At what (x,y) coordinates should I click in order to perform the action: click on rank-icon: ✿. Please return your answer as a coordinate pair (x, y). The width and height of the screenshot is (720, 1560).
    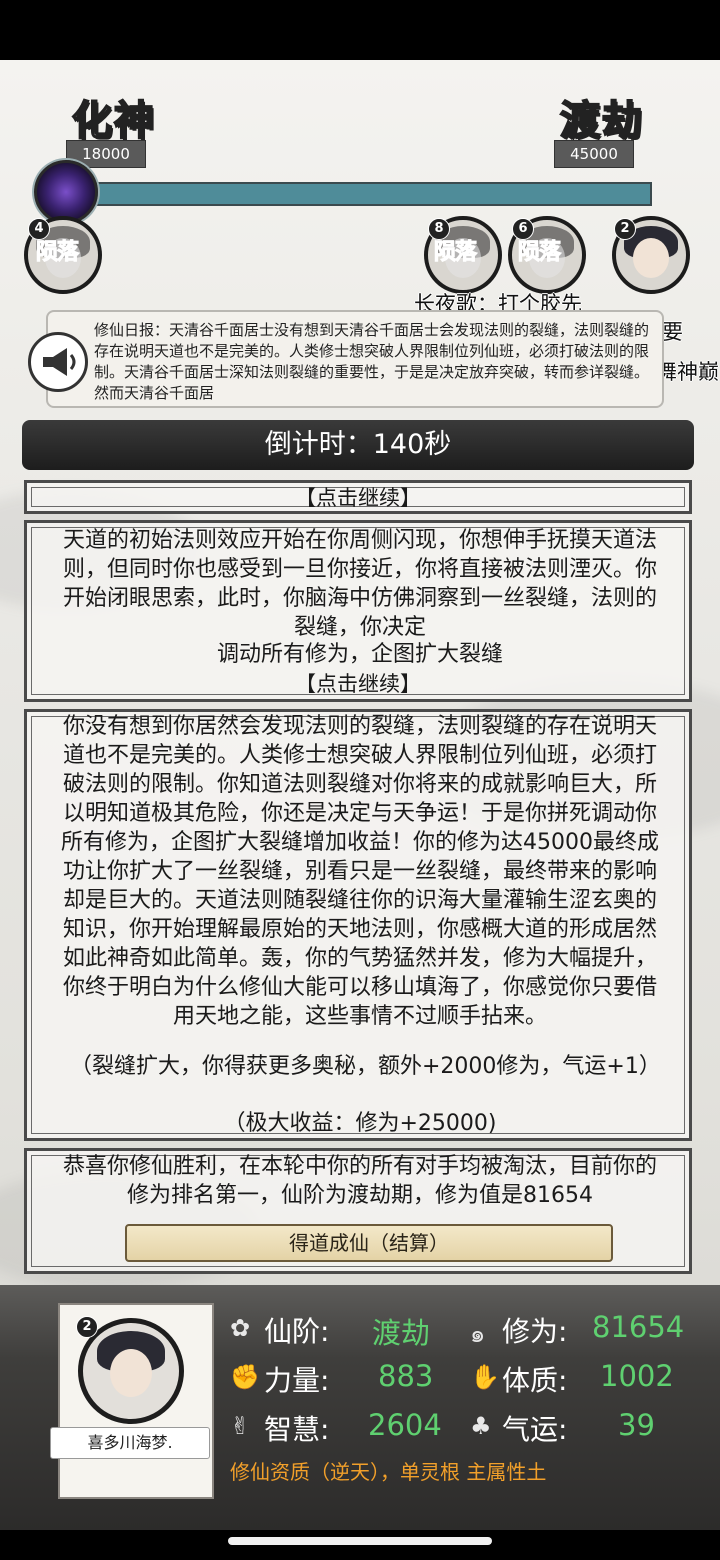
    Looking at the image, I should click on (240, 1328).